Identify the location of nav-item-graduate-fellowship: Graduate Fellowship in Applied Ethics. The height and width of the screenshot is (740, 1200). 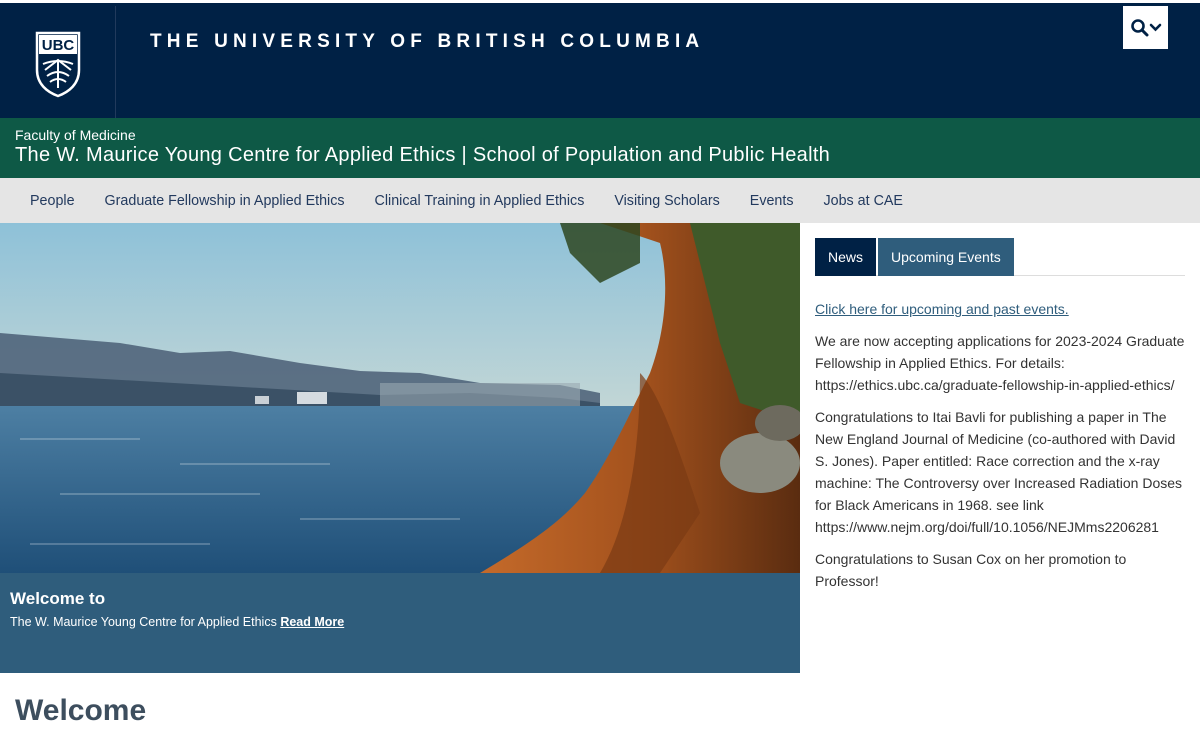
(225, 201).